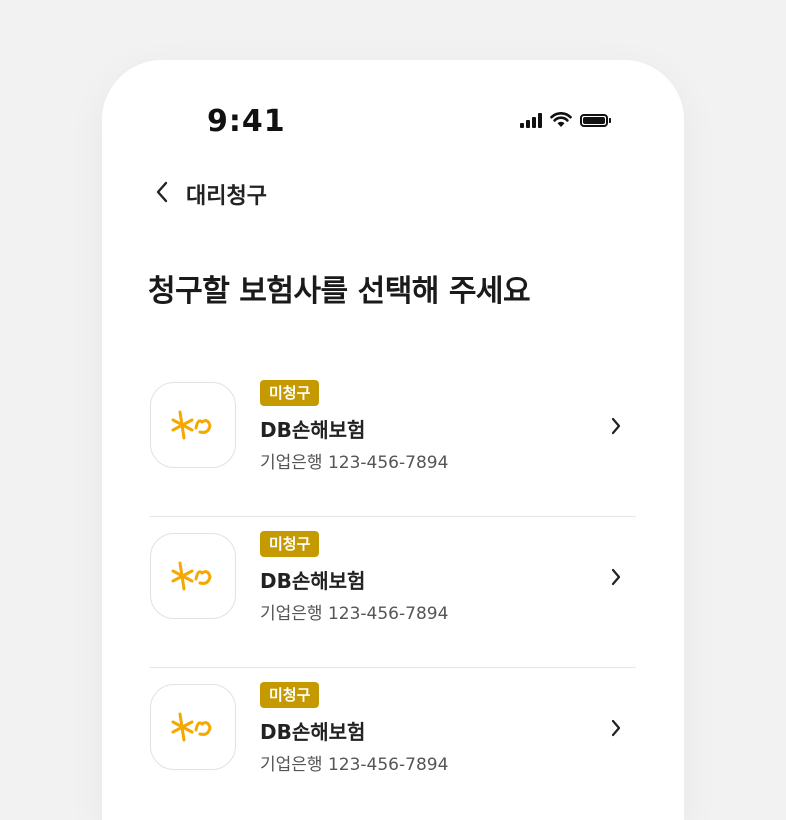  What do you see at coordinates (561, 120) in the screenshot?
I see `wifi-icon` at bounding box center [561, 120].